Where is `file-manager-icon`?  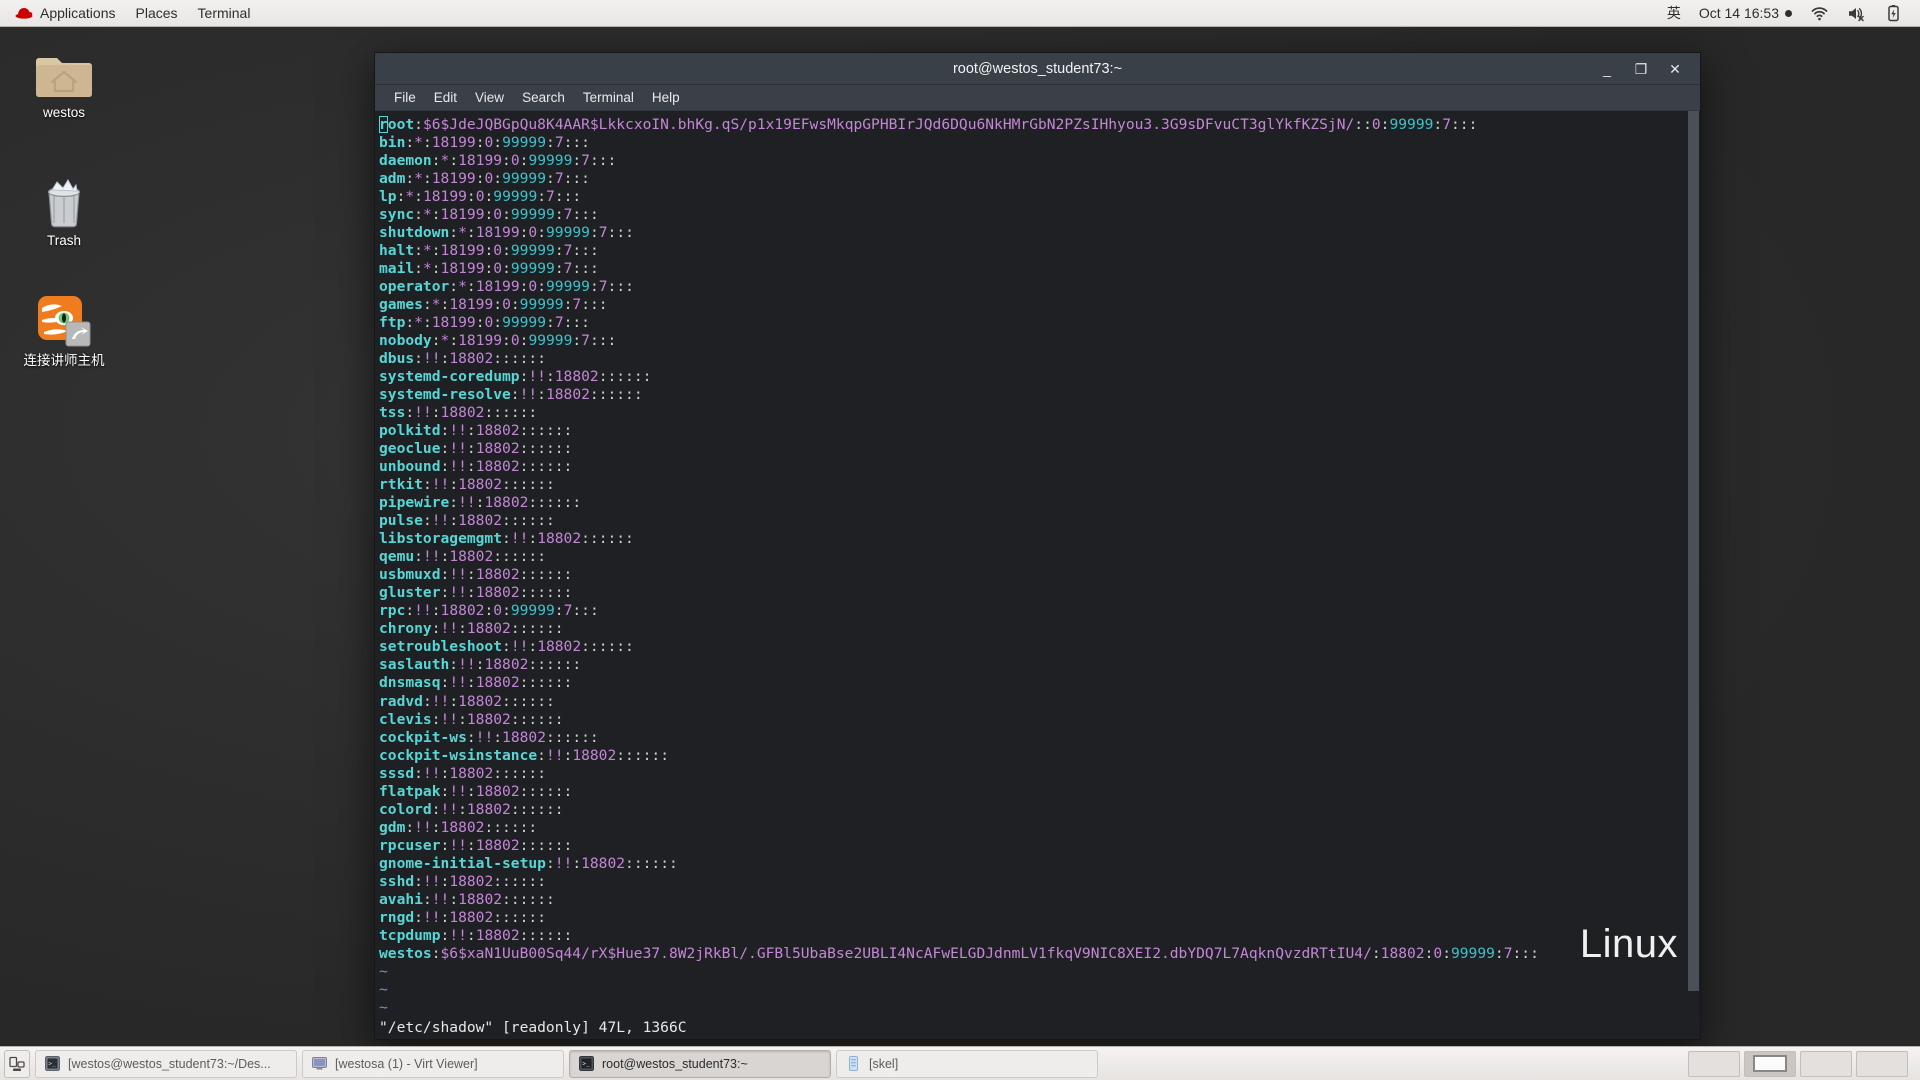
file-manager-icon is located at coordinates (853, 1063).